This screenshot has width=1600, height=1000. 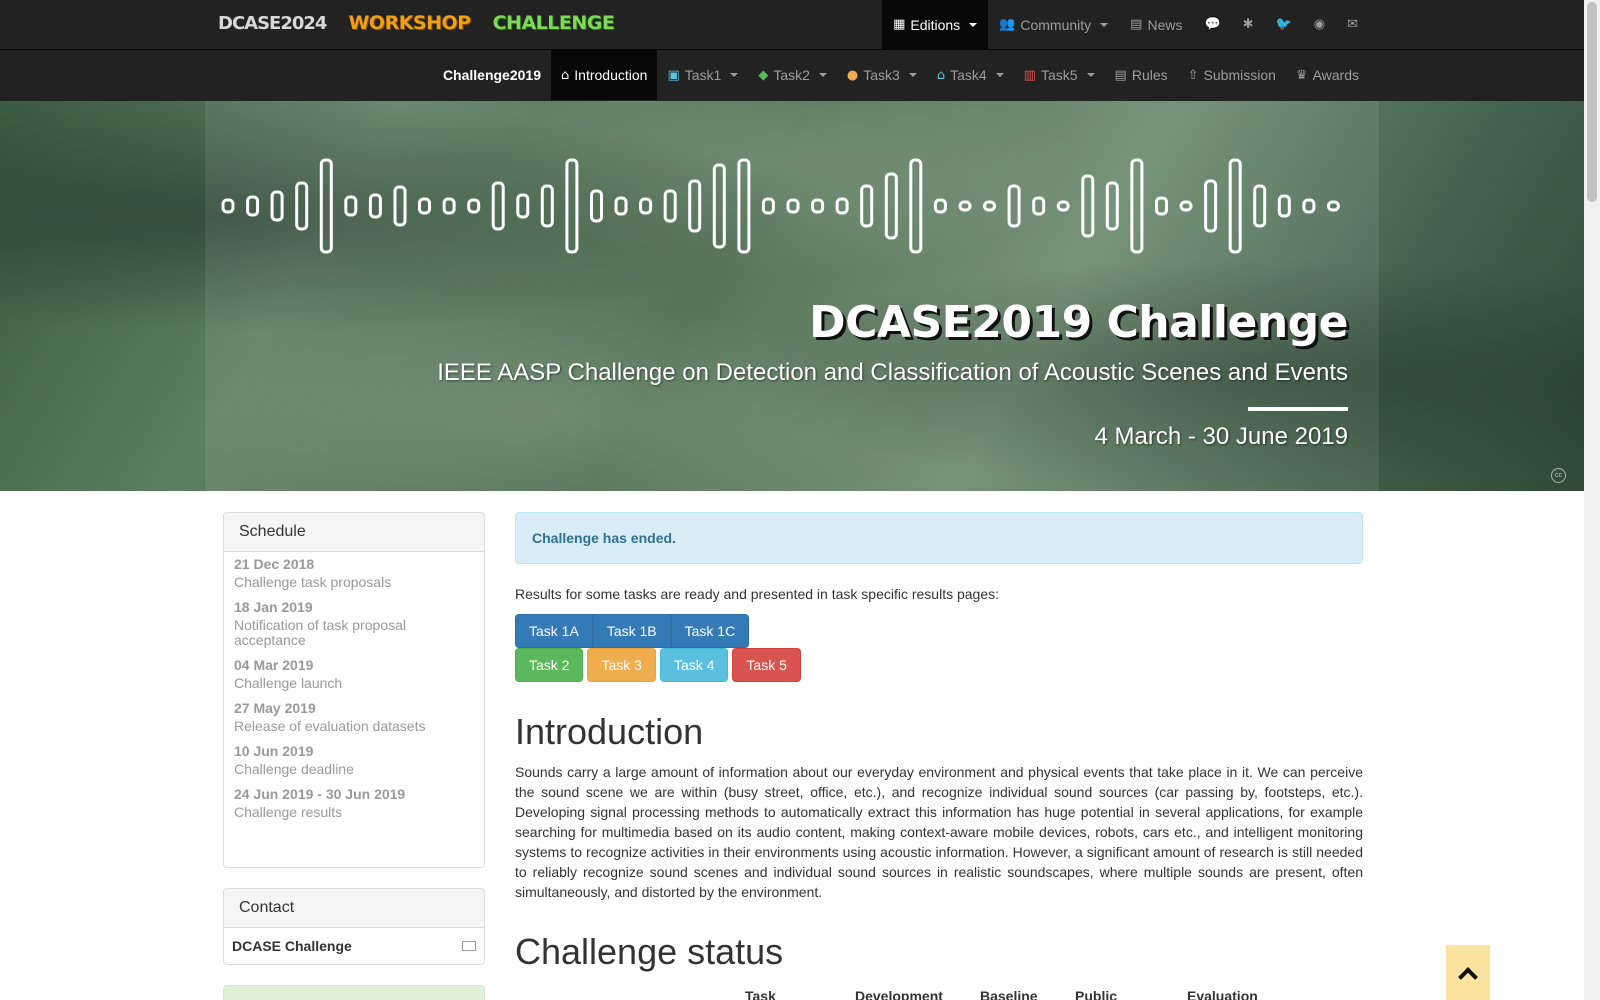 I want to click on subnav-rules: ▤ Rules, so click(x=1141, y=75).